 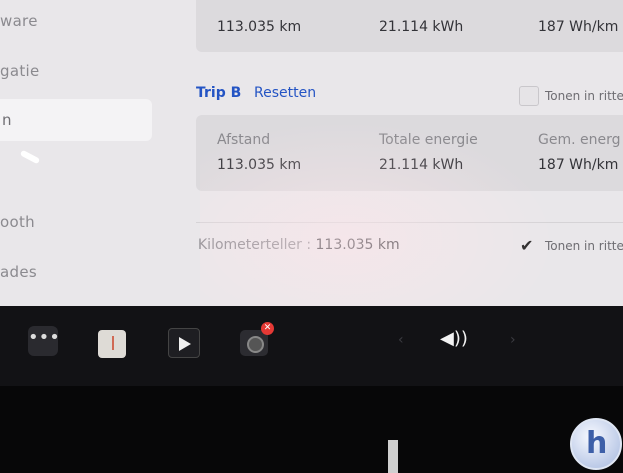 I want to click on trip-b-show-label: Tonen in ritte, so click(x=584, y=96).